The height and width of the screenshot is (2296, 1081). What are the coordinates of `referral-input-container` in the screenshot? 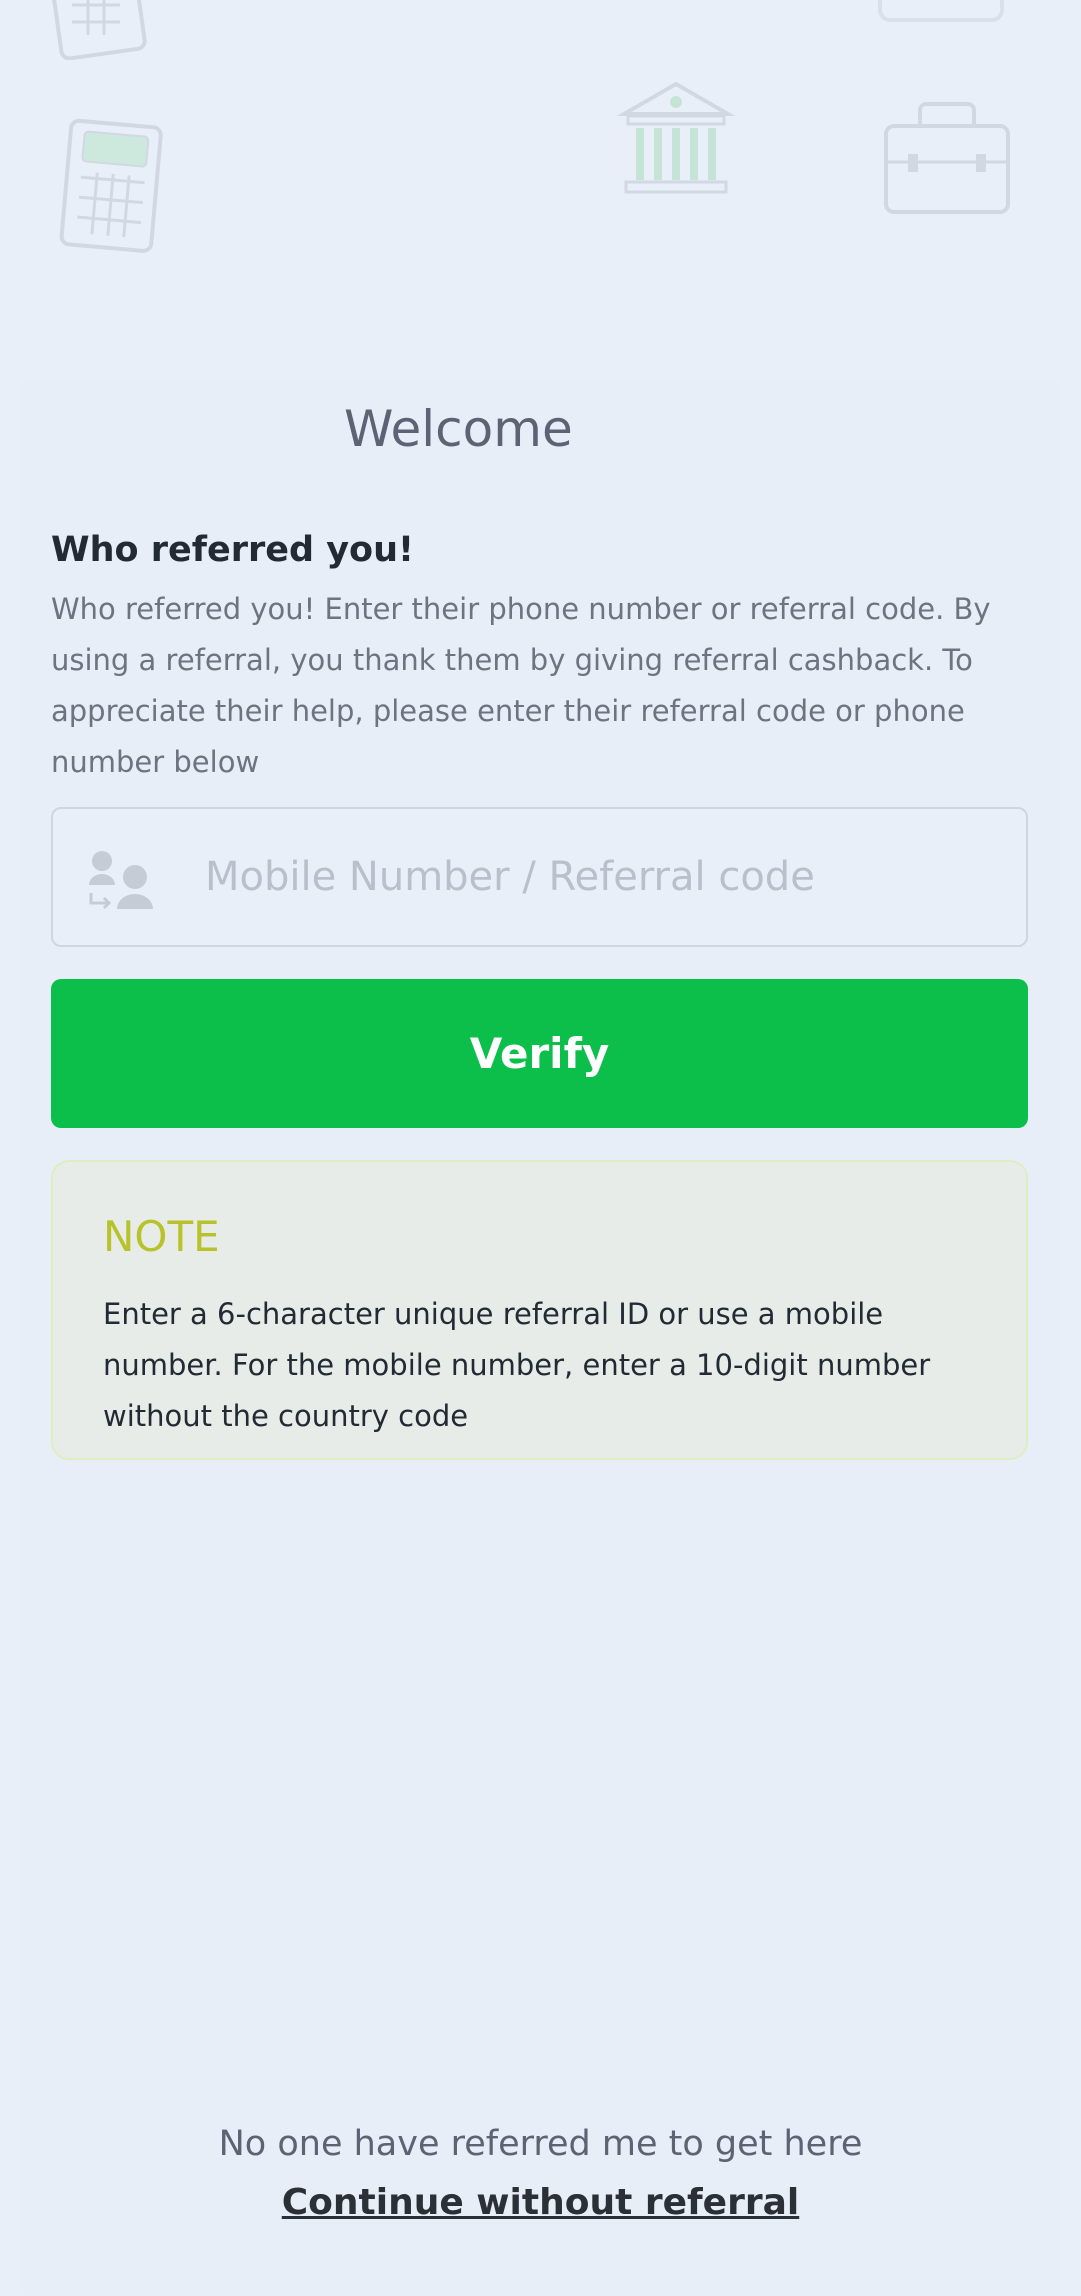 It's located at (539, 877).